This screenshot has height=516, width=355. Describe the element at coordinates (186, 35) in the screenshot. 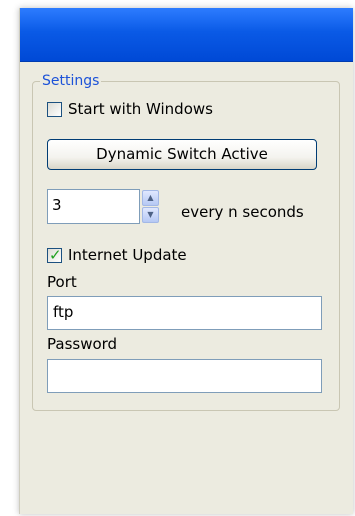

I see `title-bar` at that location.